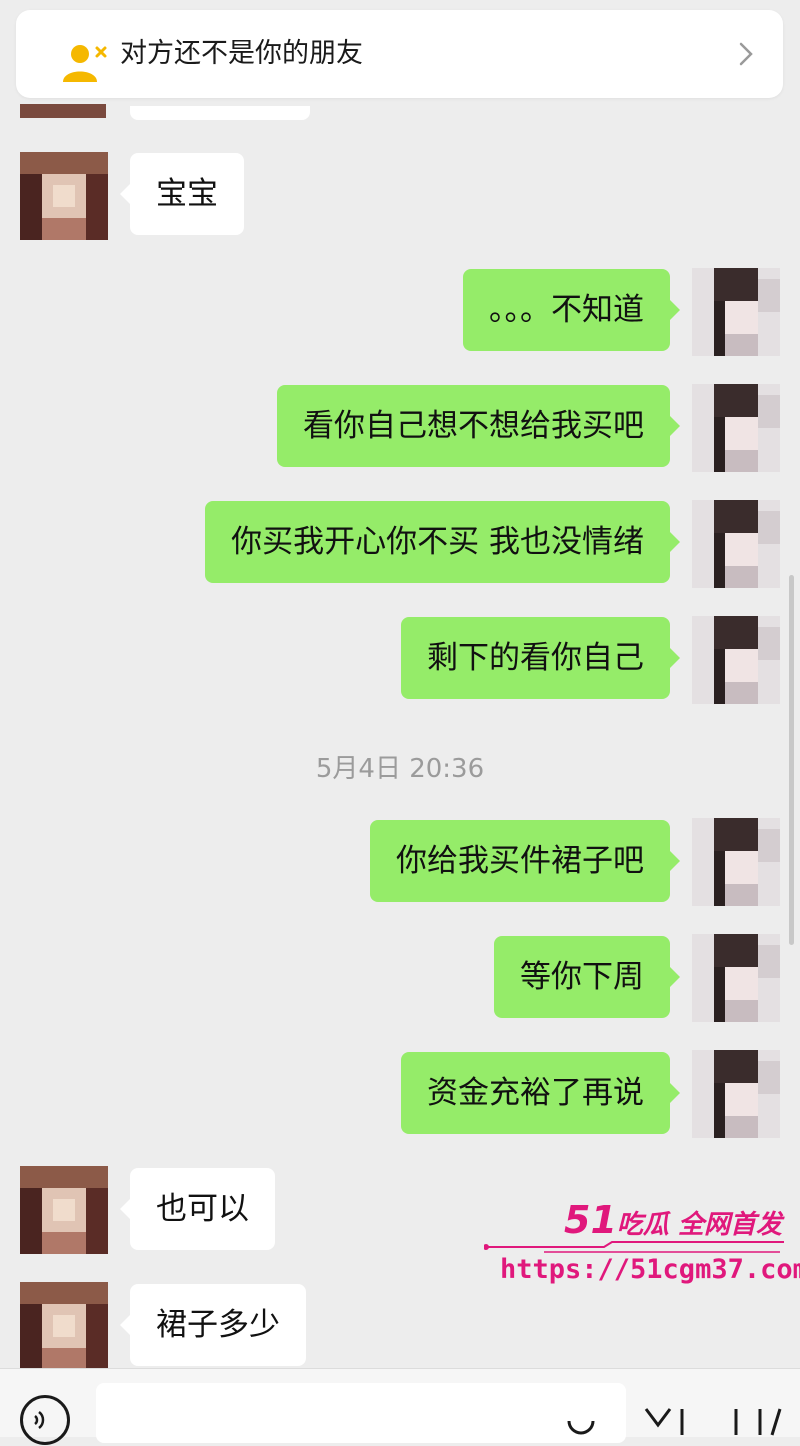 This screenshot has height=1446, width=800. I want to click on voice-icon, so click(39, 1420).